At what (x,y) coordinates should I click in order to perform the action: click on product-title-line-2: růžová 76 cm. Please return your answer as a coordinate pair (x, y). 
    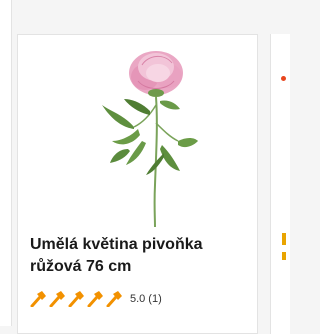
    Looking at the image, I should click on (80, 266).